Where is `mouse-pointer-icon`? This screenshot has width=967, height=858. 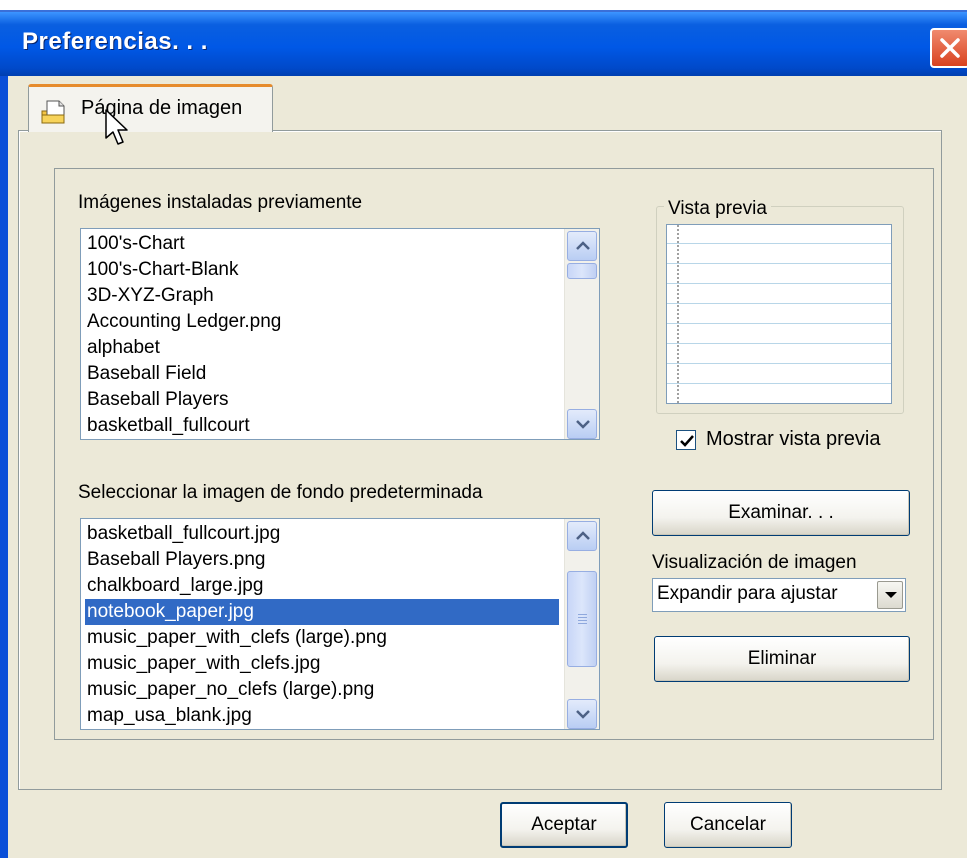 mouse-pointer-icon is located at coordinates (116, 127).